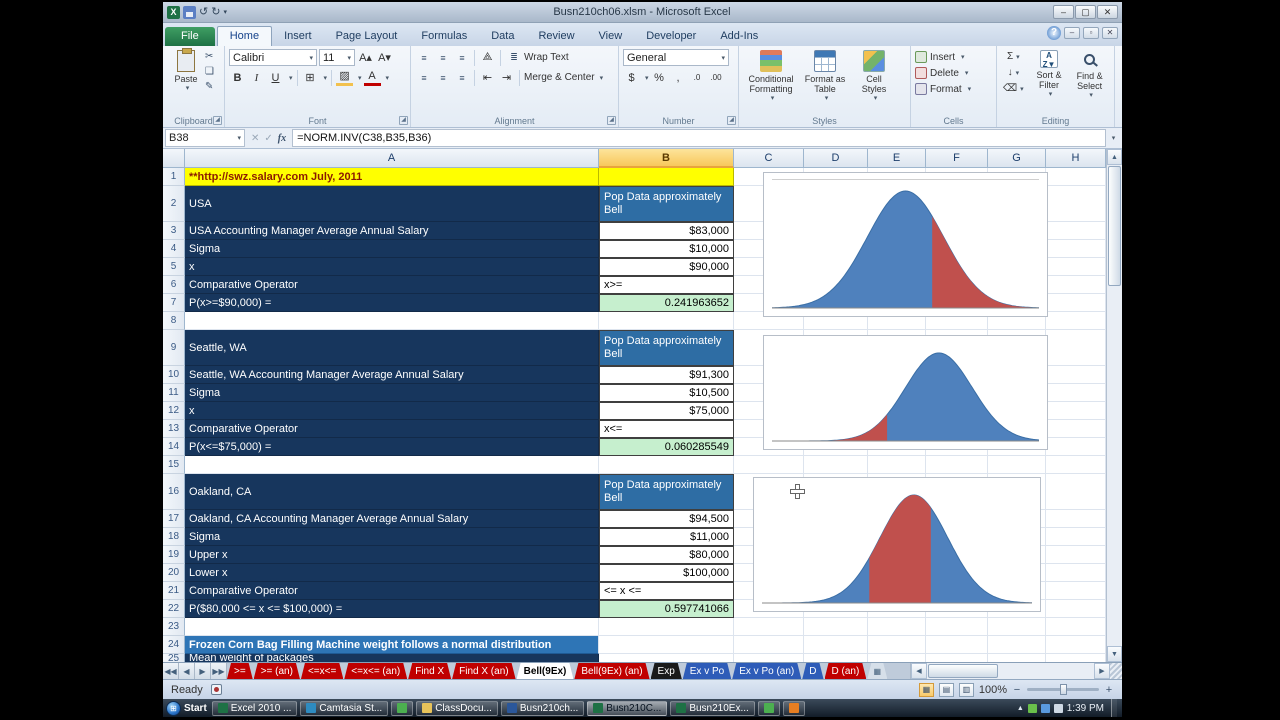 The width and height of the screenshot is (1280, 720). What do you see at coordinates (1085, 12) in the screenshot?
I see `restore-button: ▢` at bounding box center [1085, 12].